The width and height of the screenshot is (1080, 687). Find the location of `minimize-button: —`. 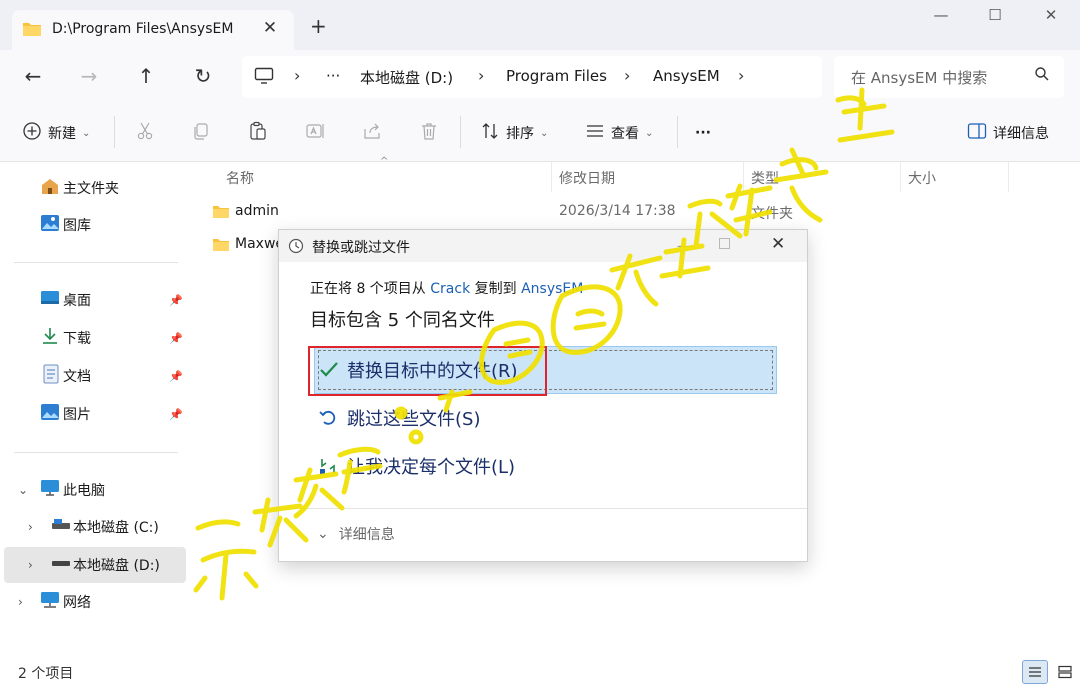

minimize-button: — is located at coordinates (941, 18).